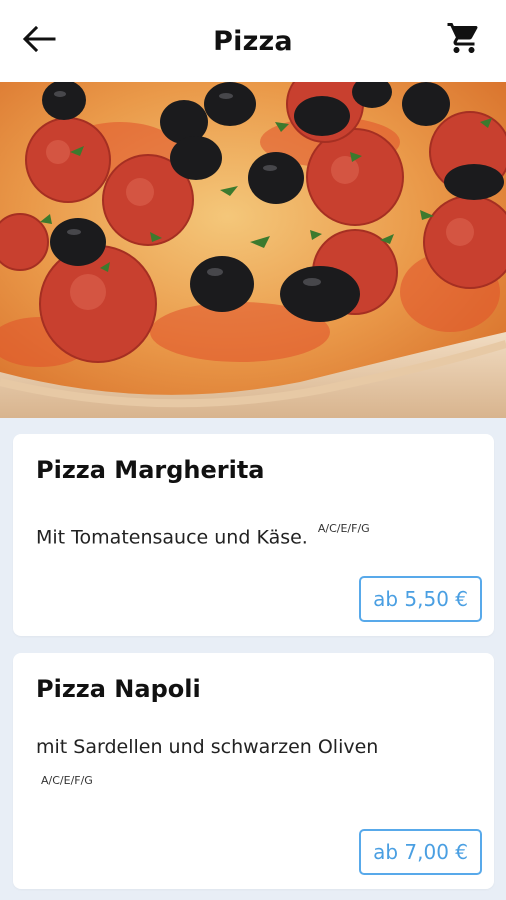 This screenshot has height=900, width=506. I want to click on menu-item-name: Pizza Napoli, so click(118, 689).